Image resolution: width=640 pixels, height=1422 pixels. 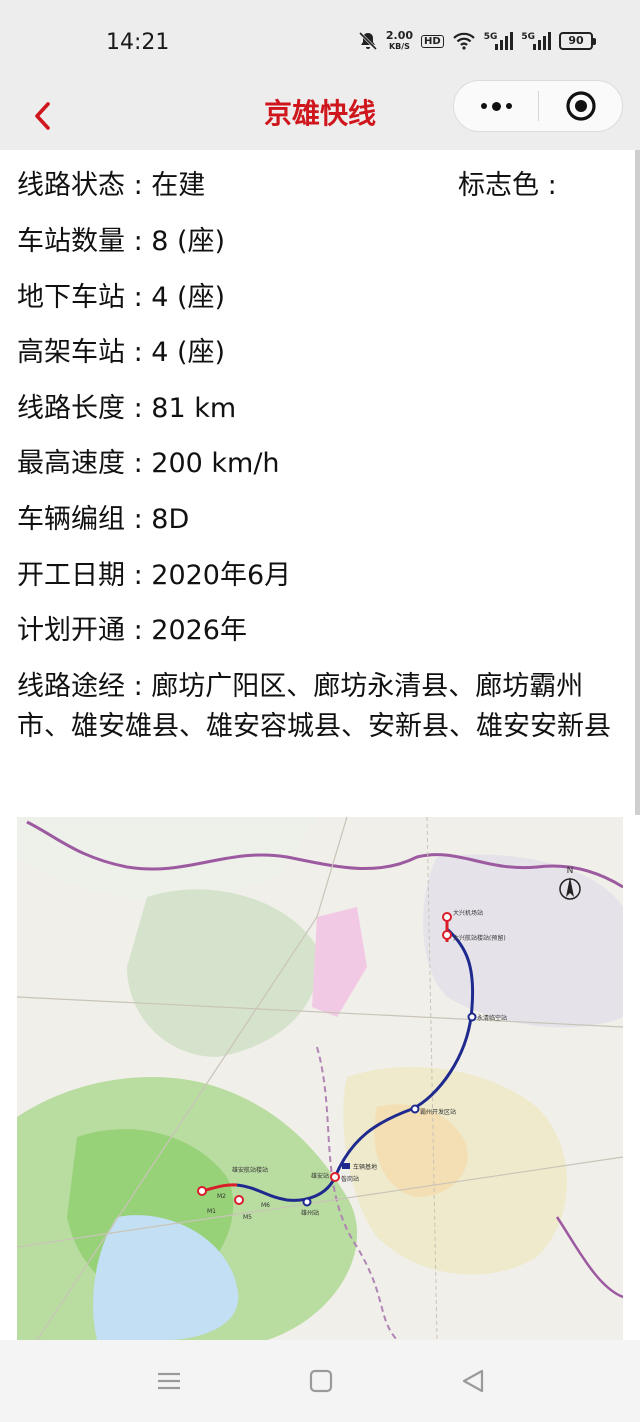 I want to click on line-length: 线路长度 : 81 km, so click(x=127, y=408).